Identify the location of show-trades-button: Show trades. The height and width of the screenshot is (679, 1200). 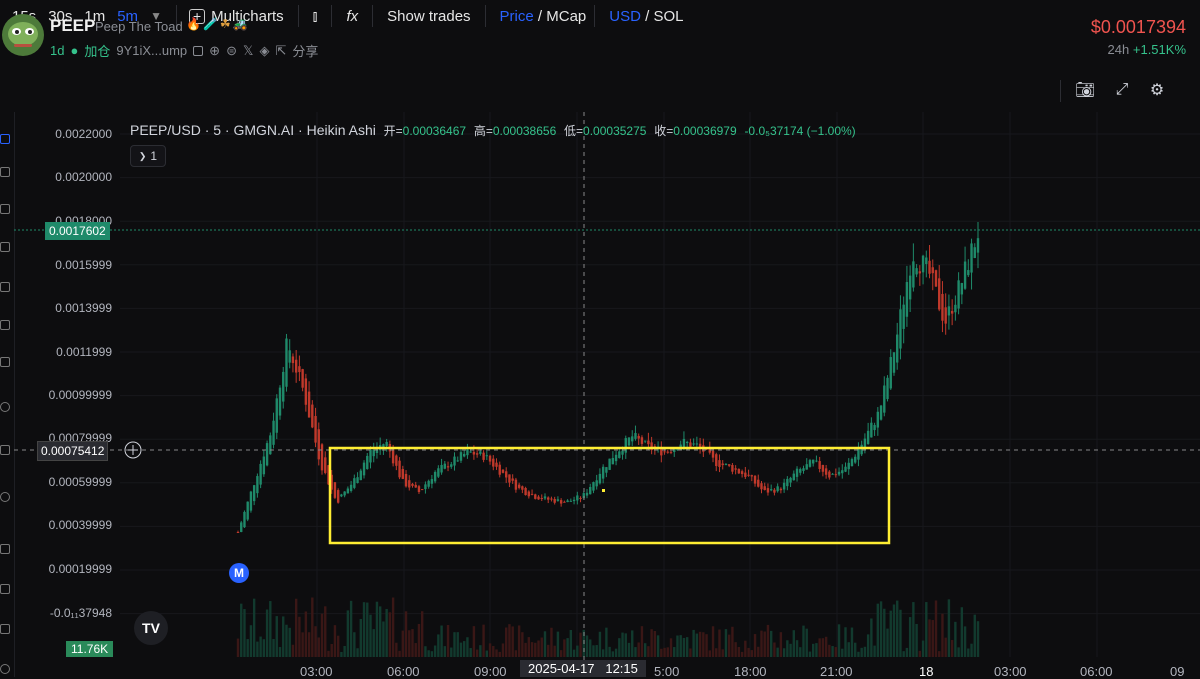
(428, 16).